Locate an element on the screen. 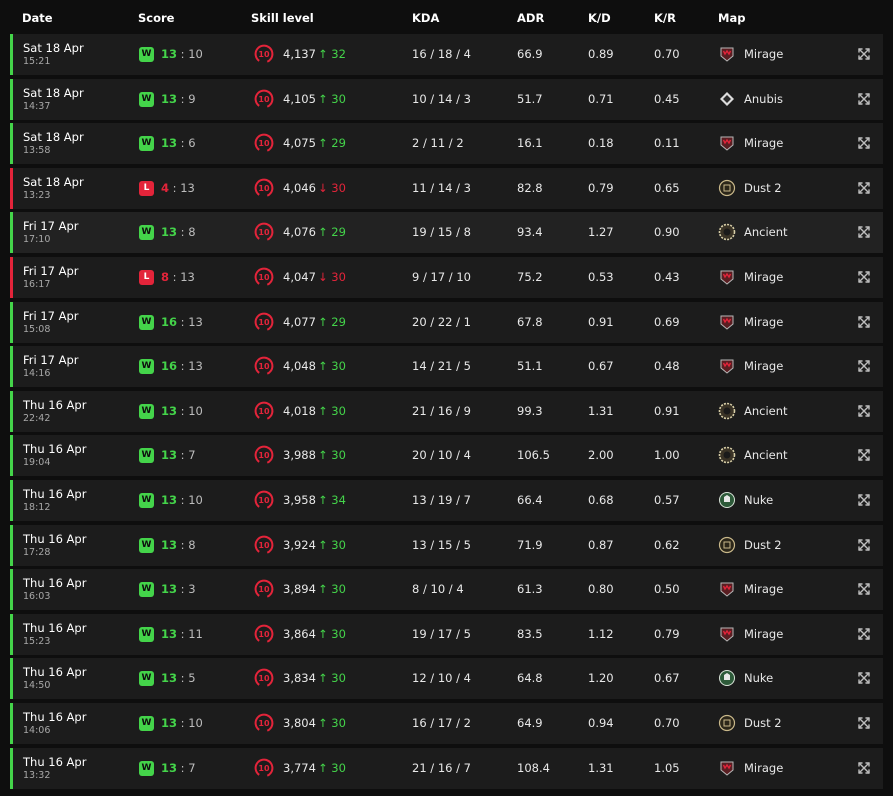 This screenshot has width=893, height=796. elo-value: 4,076 is located at coordinates (299, 232).